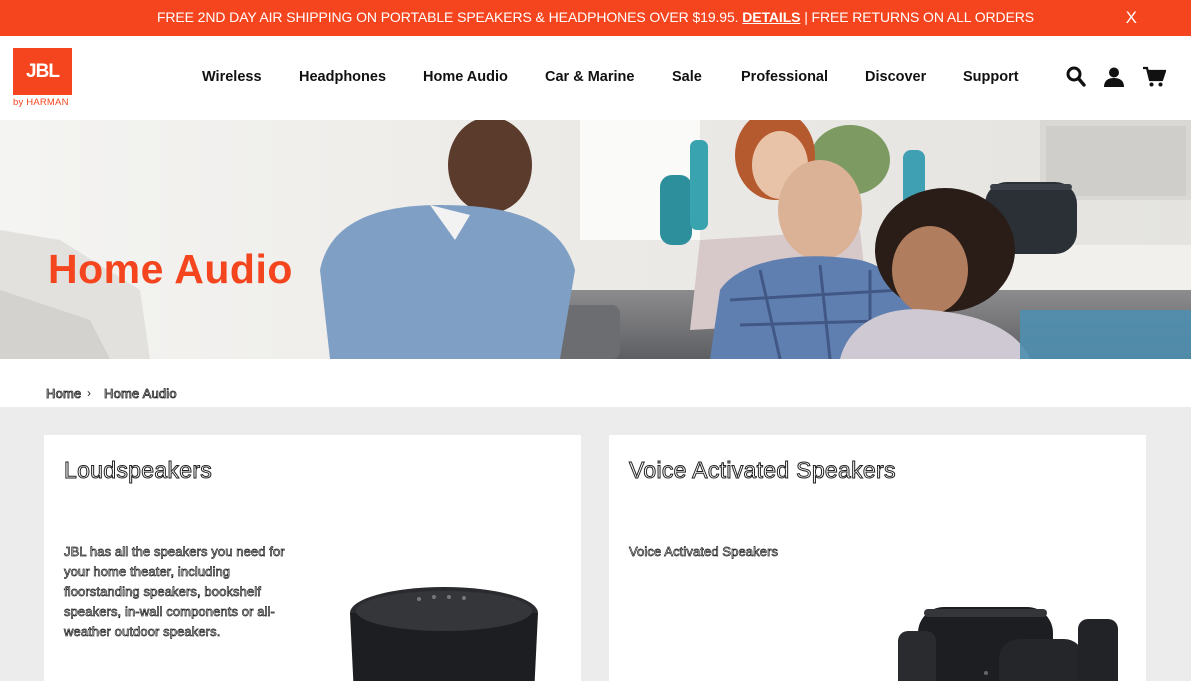 The height and width of the screenshot is (681, 1191). What do you see at coordinates (595, 383) in the screenshot?
I see `breadcrumb: Home › Home Audio` at bounding box center [595, 383].